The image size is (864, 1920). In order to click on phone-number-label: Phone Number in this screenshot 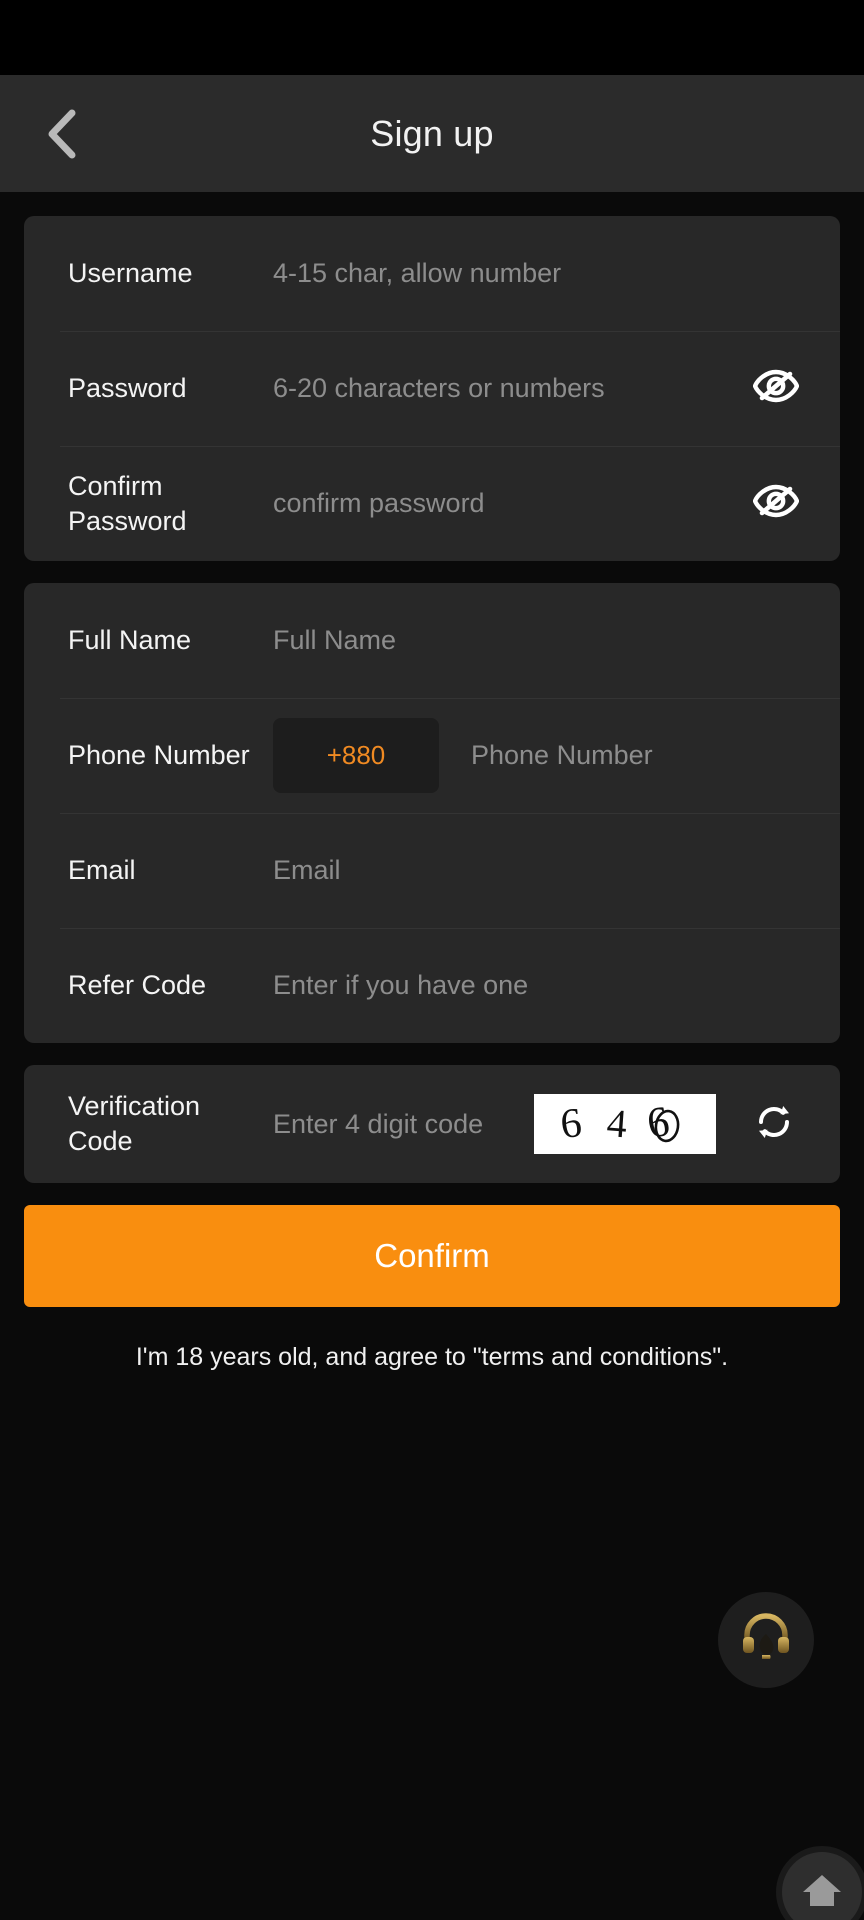, I will do `click(159, 755)`.